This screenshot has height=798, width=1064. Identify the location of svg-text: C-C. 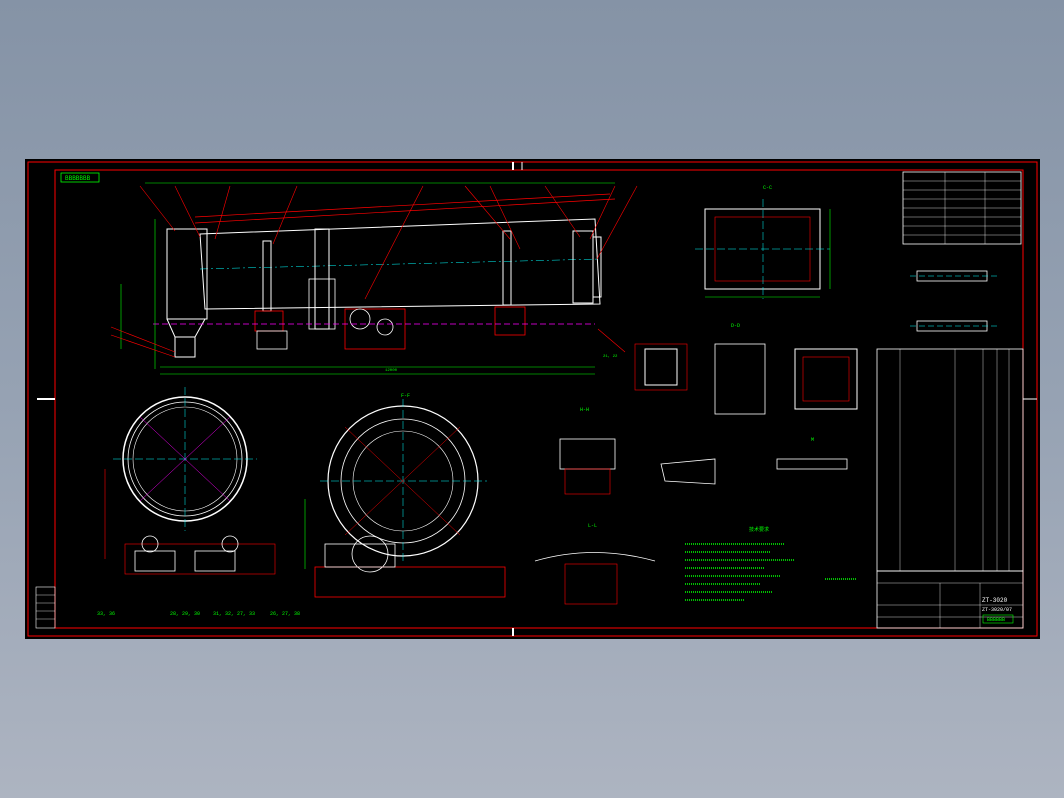
(767, 188).